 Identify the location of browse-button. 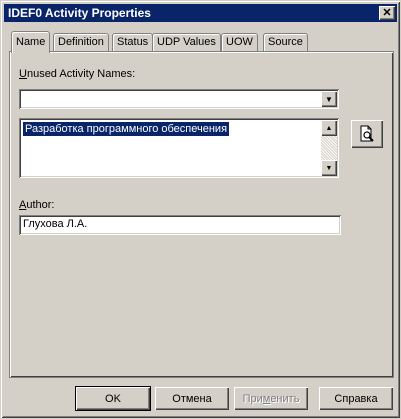
(367, 134).